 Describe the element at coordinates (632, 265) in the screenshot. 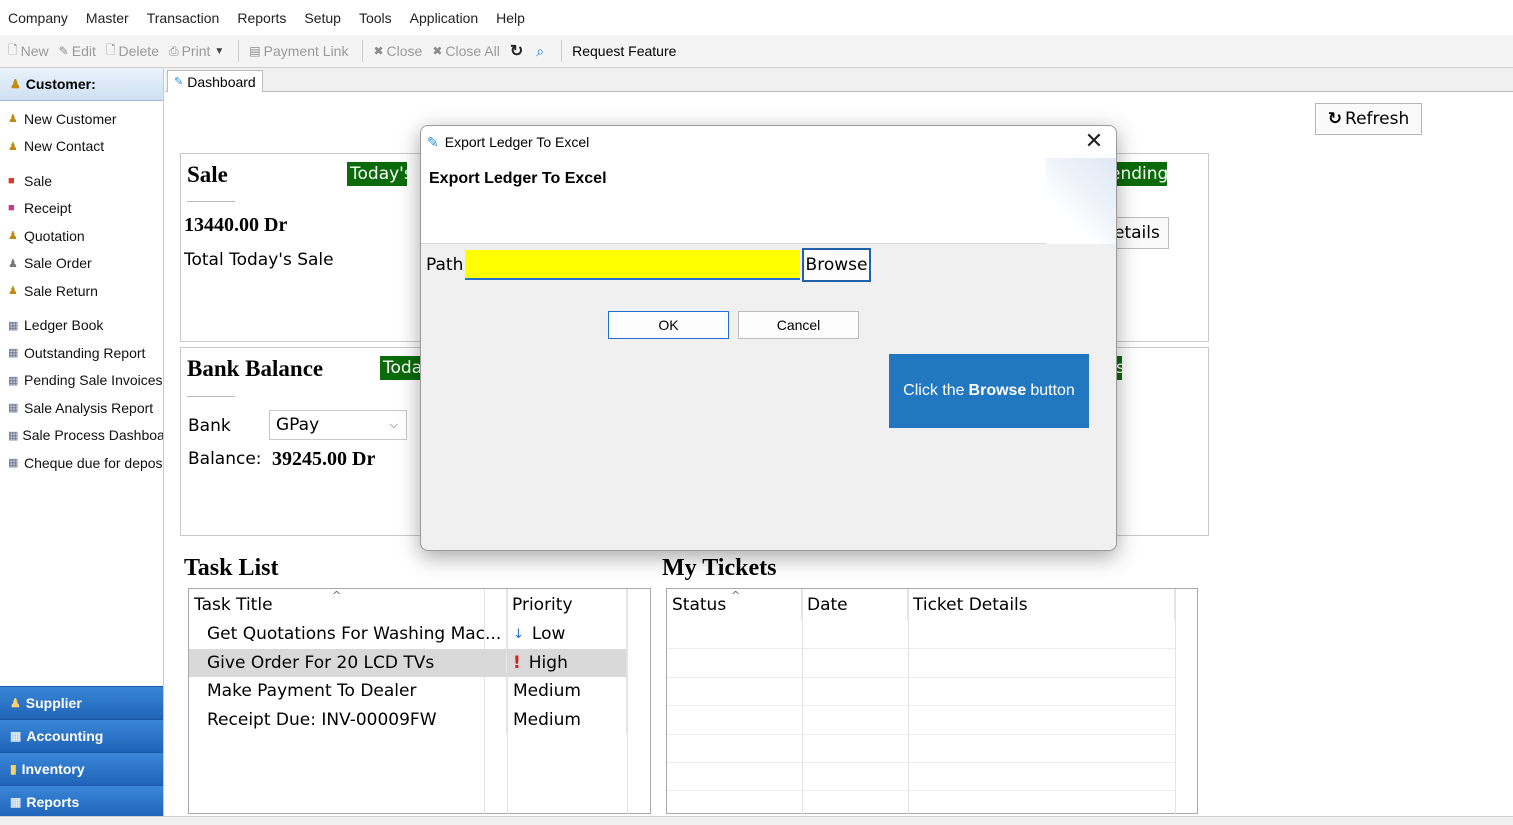

I see `path-input` at that location.